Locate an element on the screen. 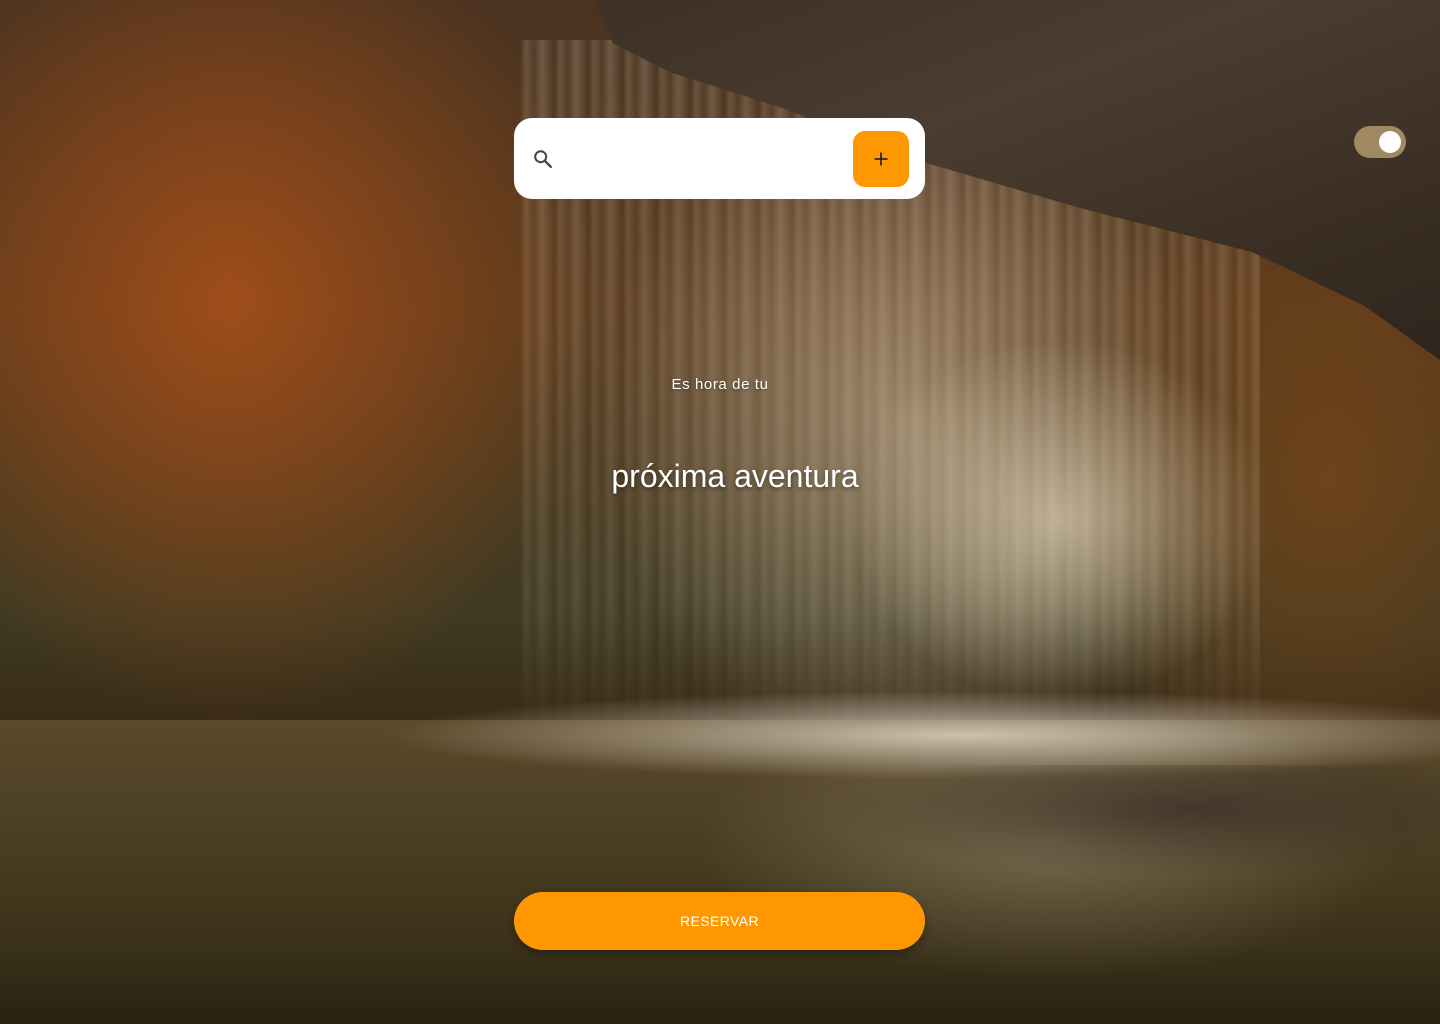 The image size is (1440, 1024). search-input is located at coordinates (709, 158).